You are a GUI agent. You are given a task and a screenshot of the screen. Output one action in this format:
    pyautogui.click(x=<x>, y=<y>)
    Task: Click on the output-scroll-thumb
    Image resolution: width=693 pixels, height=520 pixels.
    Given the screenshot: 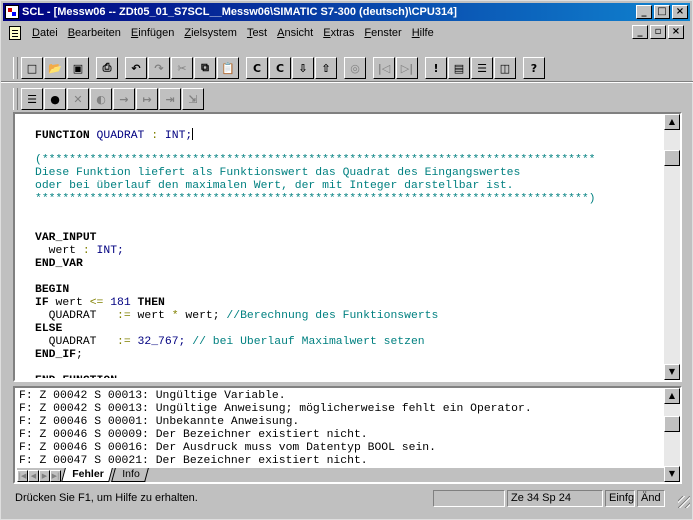 What is the action you would take?
    pyautogui.click(x=672, y=424)
    